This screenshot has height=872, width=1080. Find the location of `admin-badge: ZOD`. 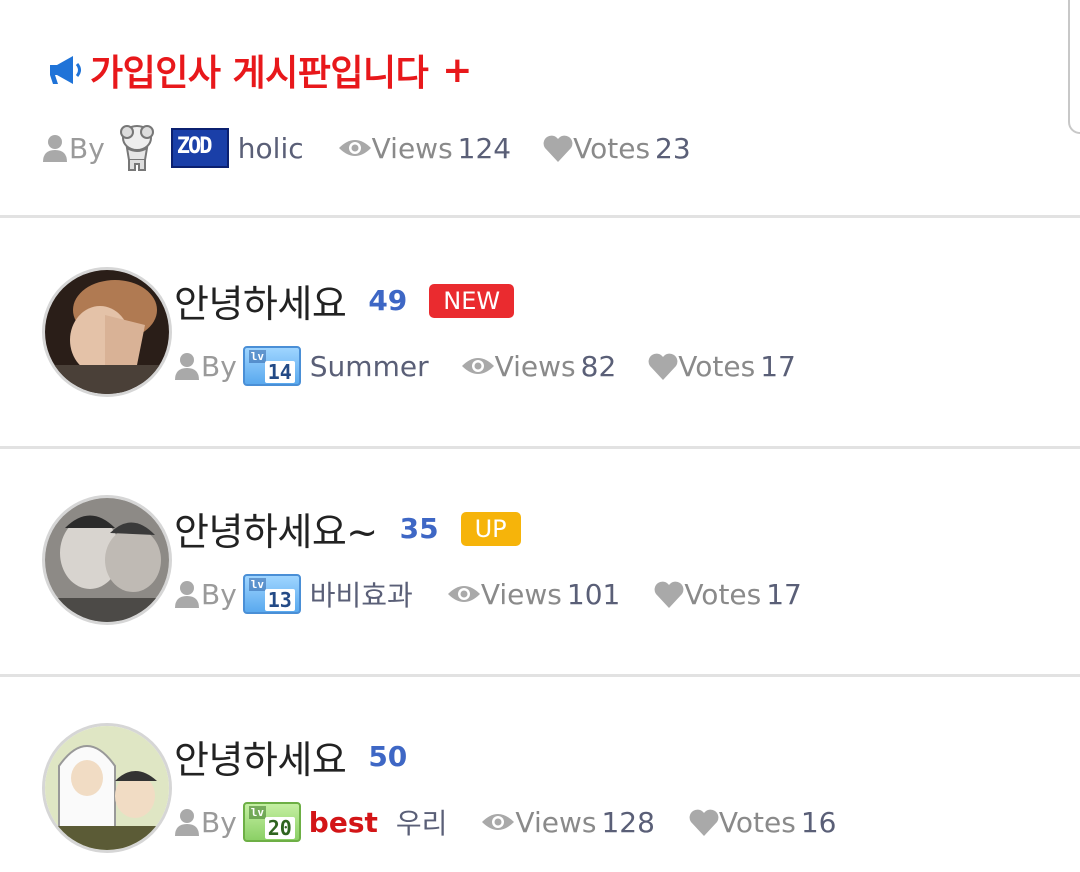

admin-badge: ZOD is located at coordinates (199, 148).